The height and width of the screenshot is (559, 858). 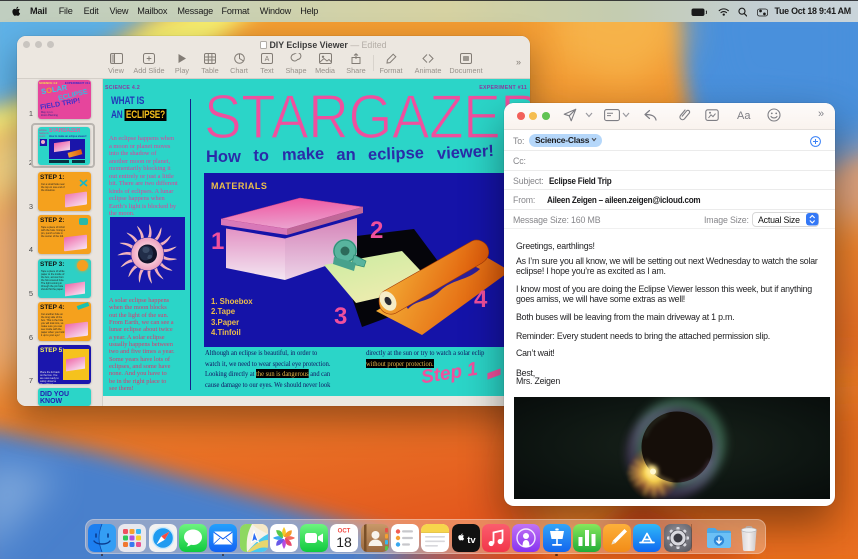 What do you see at coordinates (217, 241) in the screenshot?
I see `svg-text: 1` at bounding box center [217, 241].